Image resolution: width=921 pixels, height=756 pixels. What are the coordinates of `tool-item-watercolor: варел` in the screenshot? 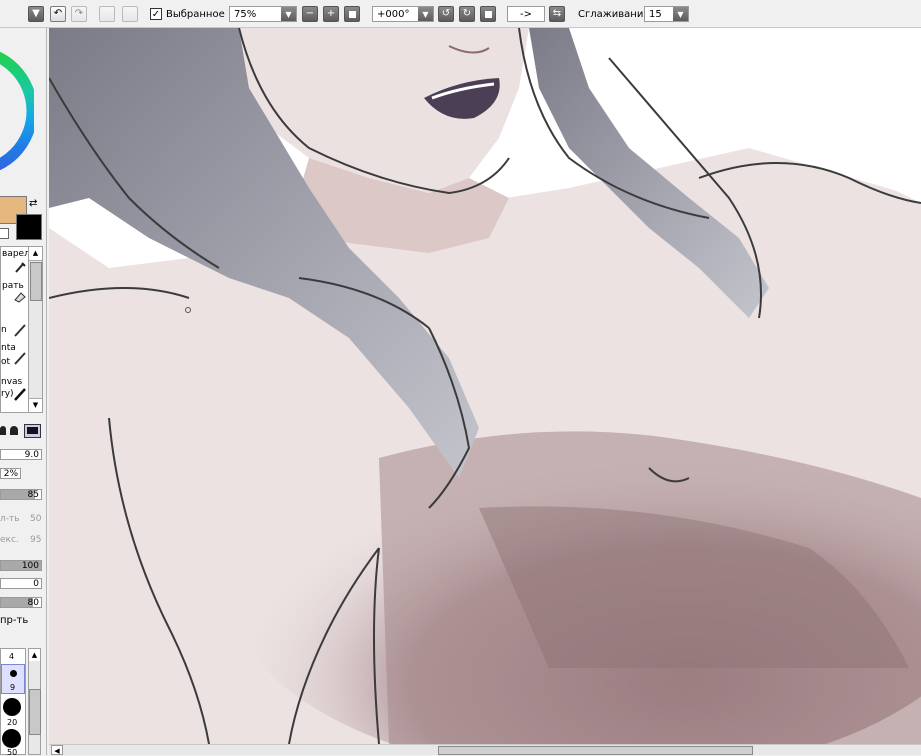 It's located at (16, 254).